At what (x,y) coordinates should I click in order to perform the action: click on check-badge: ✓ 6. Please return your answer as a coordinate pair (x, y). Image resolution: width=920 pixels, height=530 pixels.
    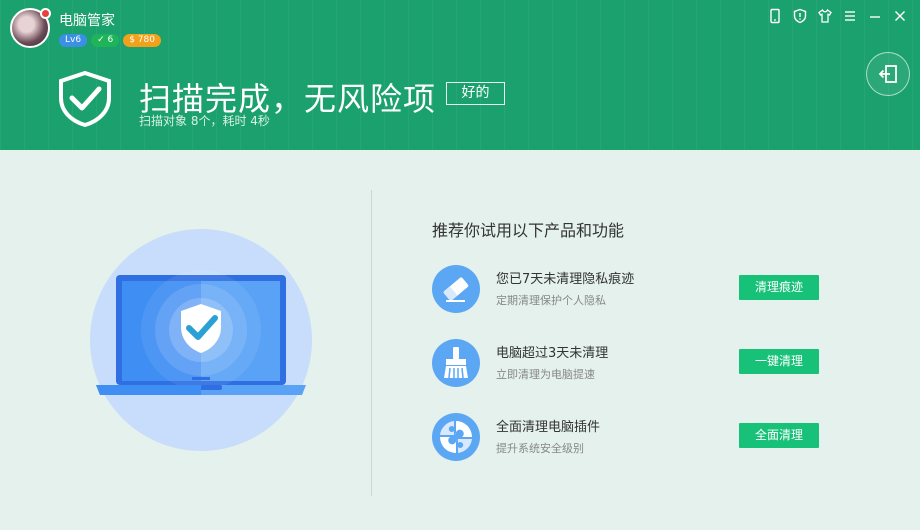
    Looking at the image, I should click on (105, 40).